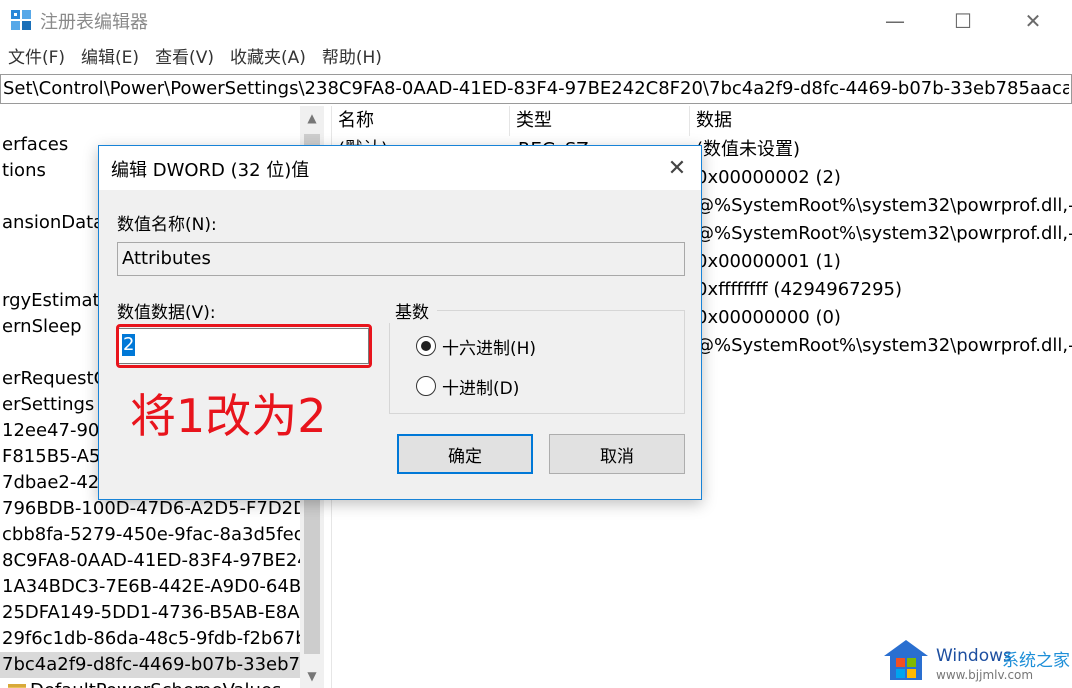 Image resolution: width=1072 pixels, height=688 pixels. I want to click on tree-item-label: cbb8fa-5279-450e-9fac-8a3d5fedd0c1, so click(151, 534).